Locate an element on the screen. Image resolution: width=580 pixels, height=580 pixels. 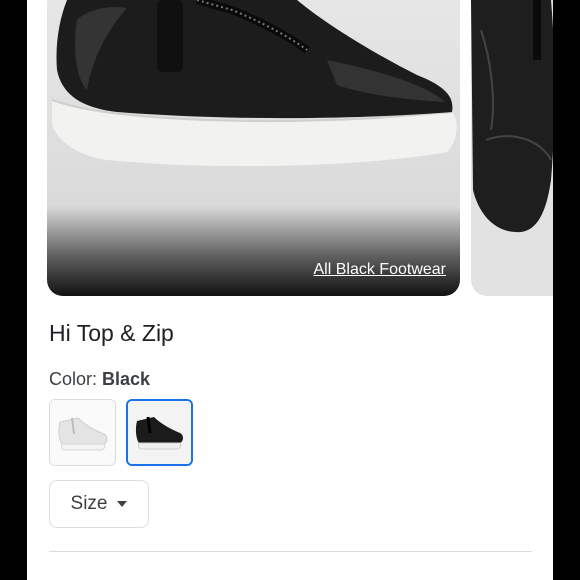
size-label: Size is located at coordinates (89, 503).